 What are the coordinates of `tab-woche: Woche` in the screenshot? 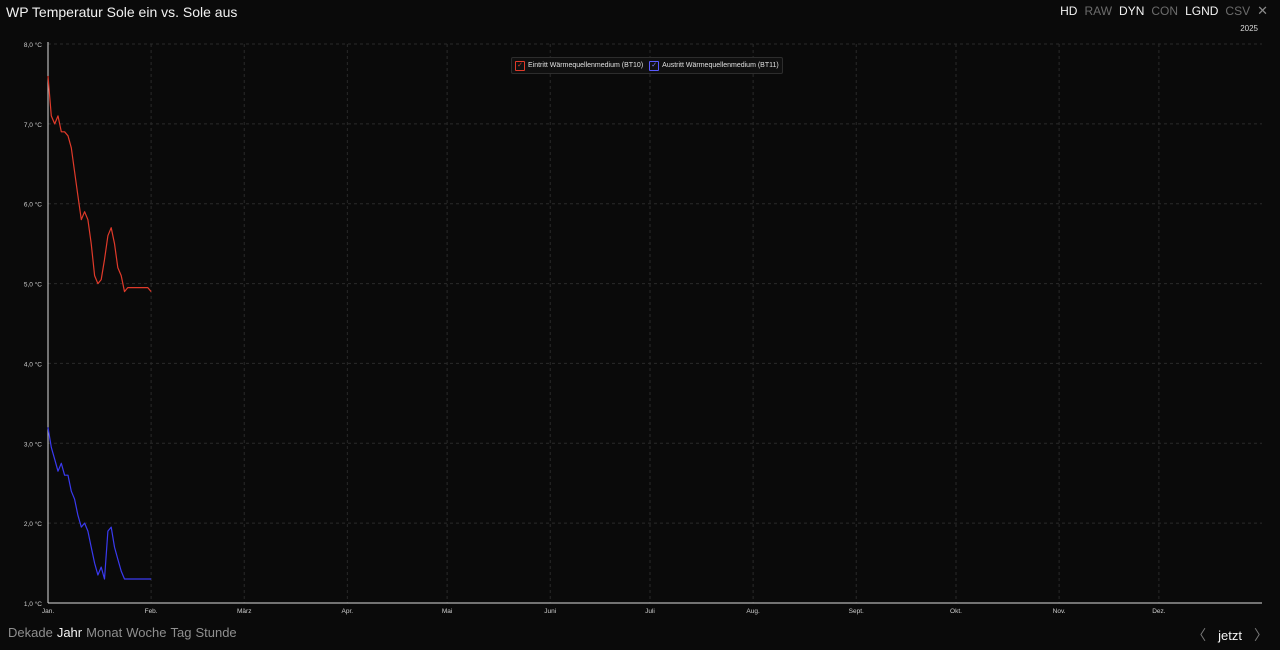 It's located at (146, 632).